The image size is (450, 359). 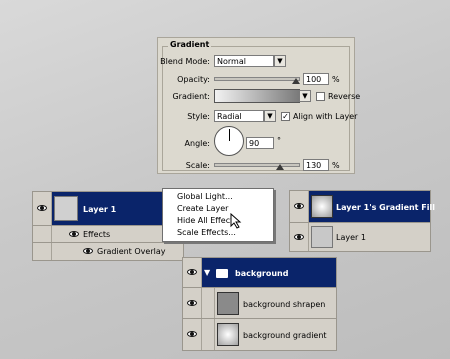 What do you see at coordinates (305, 96) in the screenshot?
I see `gradient-dropdown-icon: ▼` at bounding box center [305, 96].